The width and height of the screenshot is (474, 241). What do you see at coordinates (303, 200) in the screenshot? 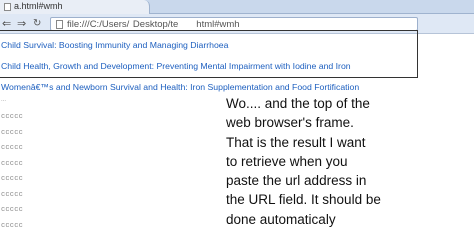
I see `note-line: the URL field. It should be` at bounding box center [303, 200].